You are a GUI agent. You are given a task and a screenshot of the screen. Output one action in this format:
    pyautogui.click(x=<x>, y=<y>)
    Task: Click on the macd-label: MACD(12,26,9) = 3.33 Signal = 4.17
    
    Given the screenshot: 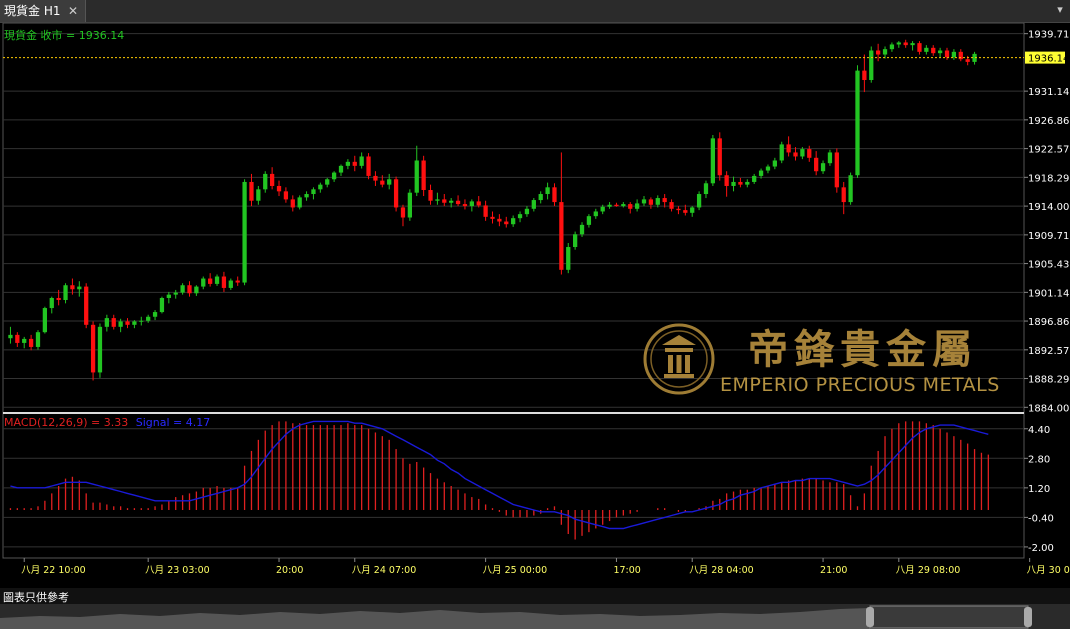 What is the action you would take?
    pyautogui.click(x=107, y=422)
    